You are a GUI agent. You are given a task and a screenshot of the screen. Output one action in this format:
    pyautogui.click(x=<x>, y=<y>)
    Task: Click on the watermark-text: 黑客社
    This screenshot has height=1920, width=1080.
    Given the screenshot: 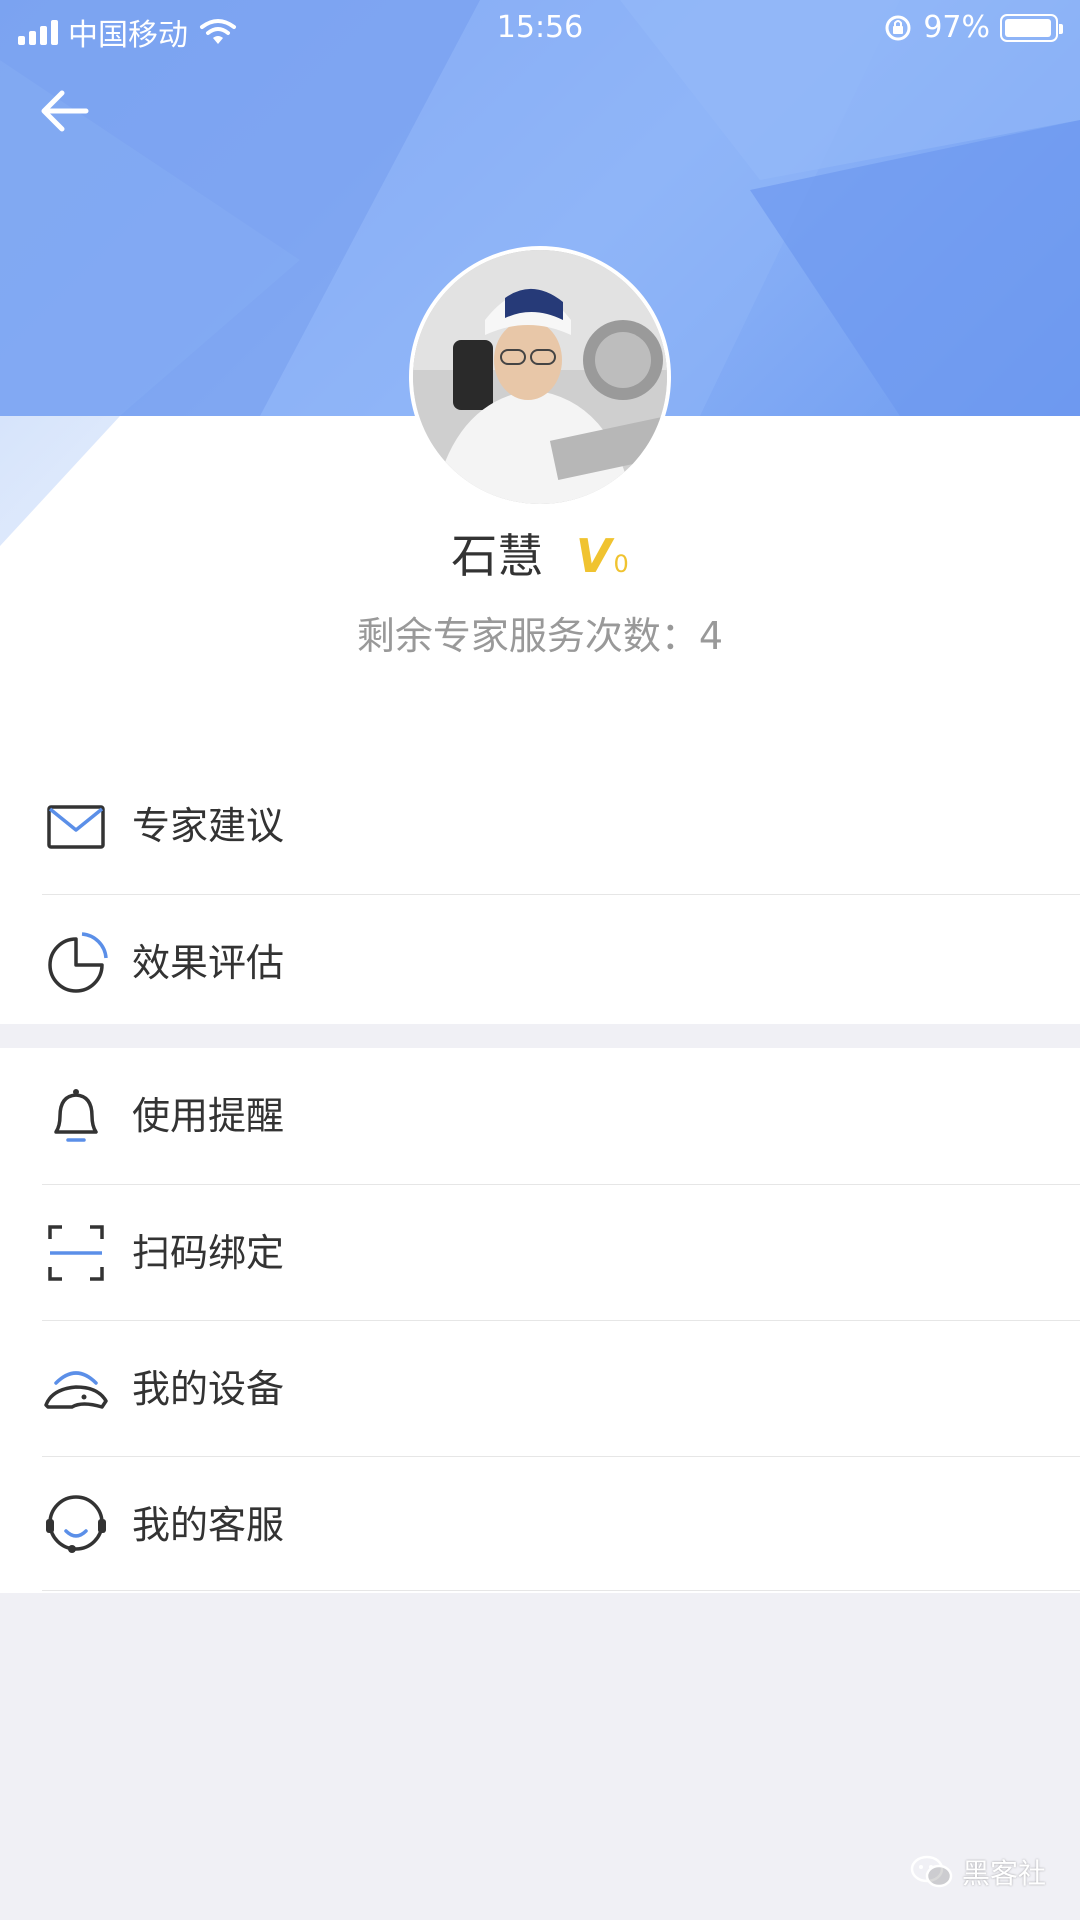 What is the action you would take?
    pyautogui.click(x=1003, y=1873)
    